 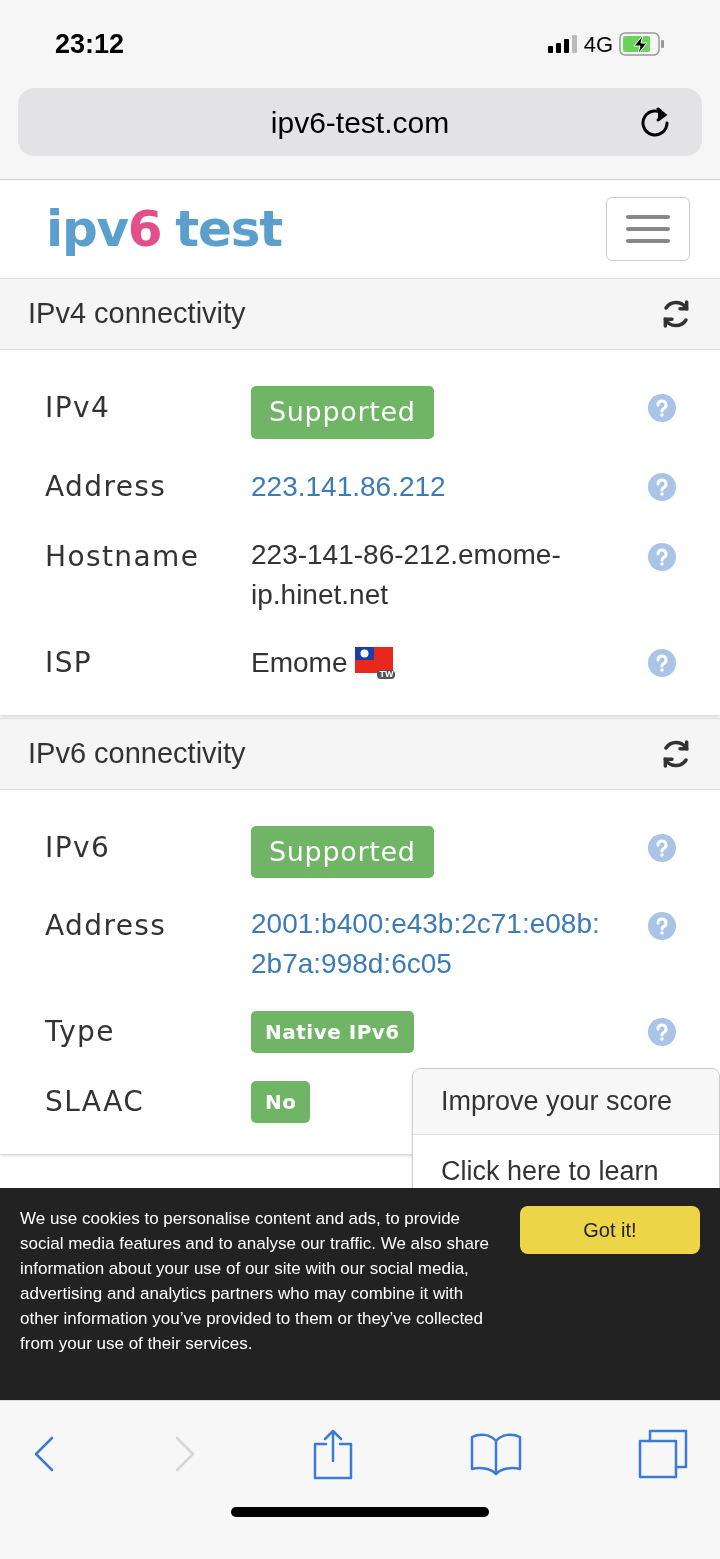 I want to click on battery-charging-icon, so click(x=642, y=44).